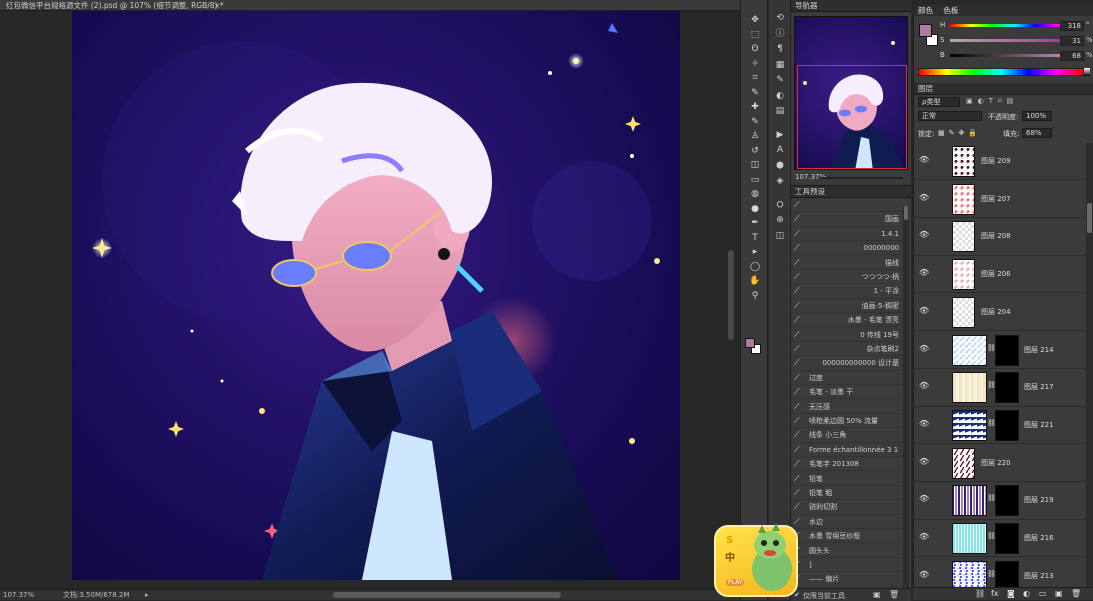  What do you see at coordinates (1039, 576) in the screenshot?
I see `layer-name: 图层 213` at bounding box center [1039, 576].